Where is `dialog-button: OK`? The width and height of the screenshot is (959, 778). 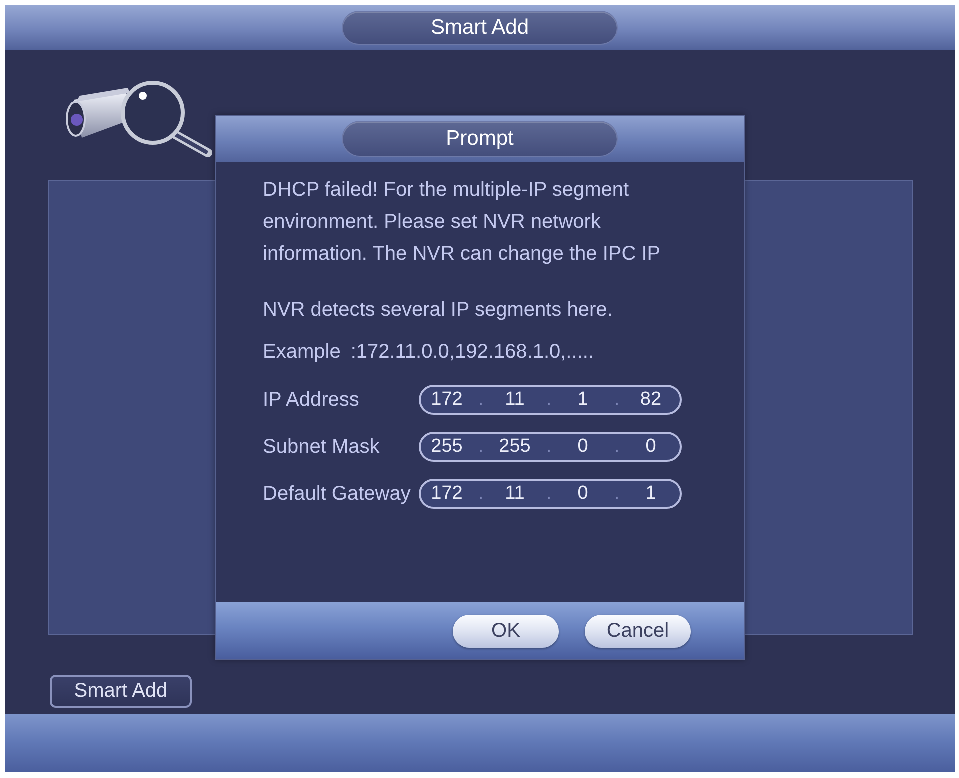
dialog-button: OK is located at coordinates (506, 631).